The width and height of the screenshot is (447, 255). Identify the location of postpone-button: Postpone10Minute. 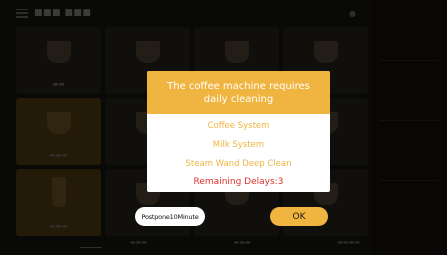
(170, 216).